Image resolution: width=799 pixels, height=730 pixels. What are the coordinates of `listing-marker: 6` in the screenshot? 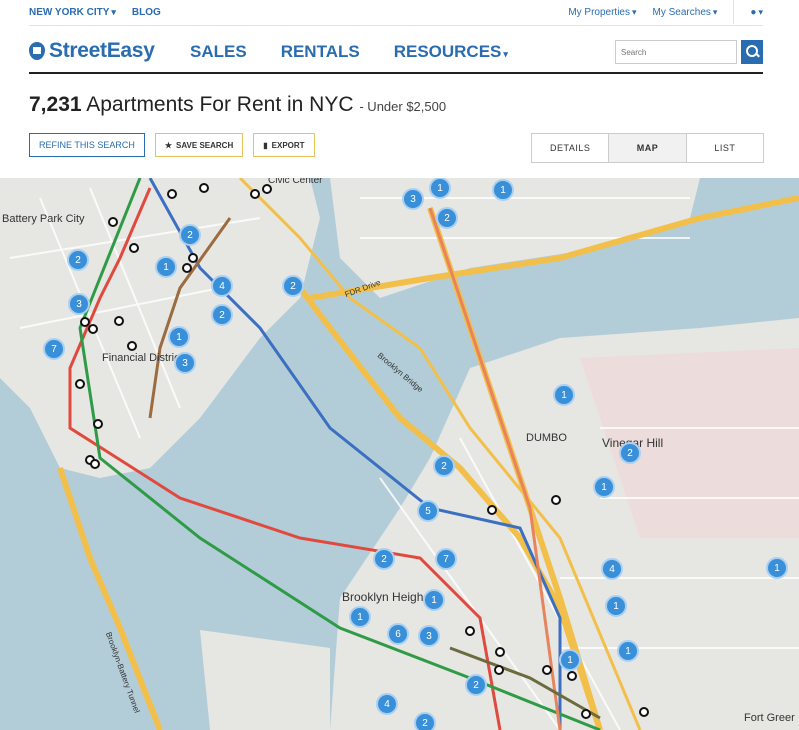 It's located at (398, 634).